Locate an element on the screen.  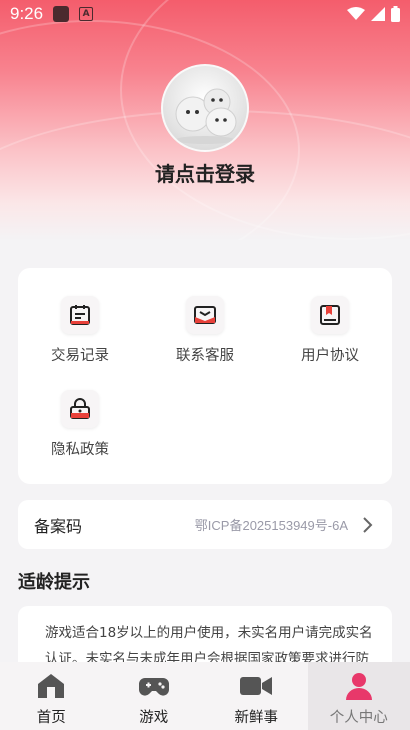
tab-label: 新鲜事 is located at coordinates (256, 718).